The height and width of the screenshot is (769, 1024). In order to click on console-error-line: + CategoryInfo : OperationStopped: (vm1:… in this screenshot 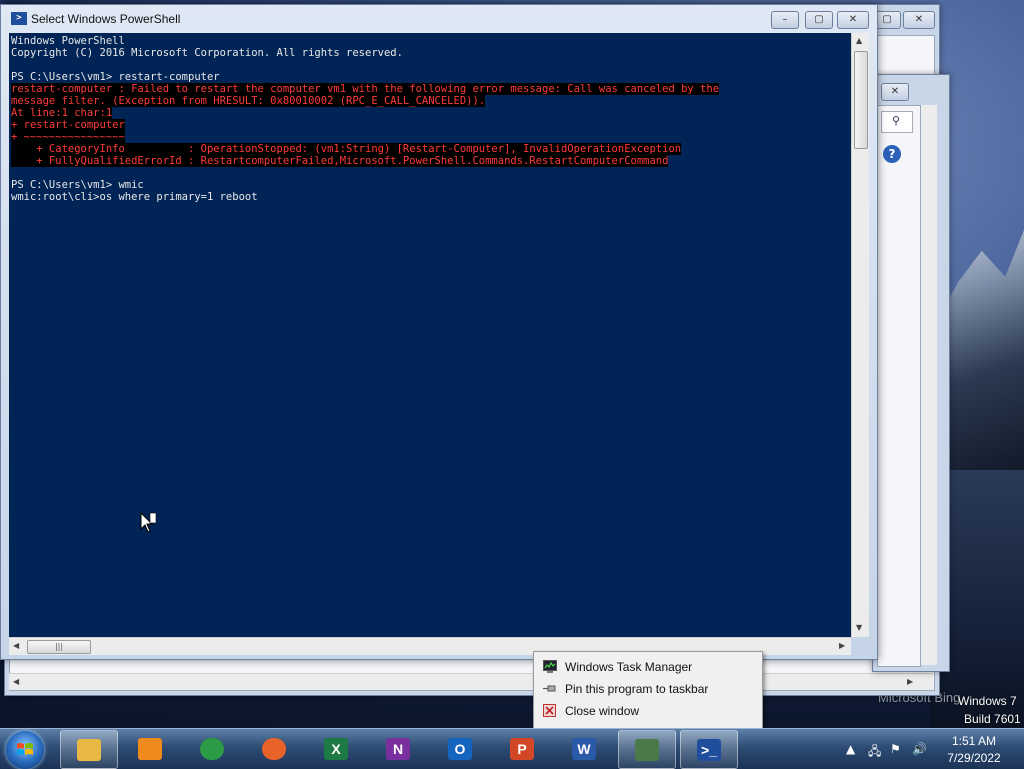, I will do `click(346, 149)`.